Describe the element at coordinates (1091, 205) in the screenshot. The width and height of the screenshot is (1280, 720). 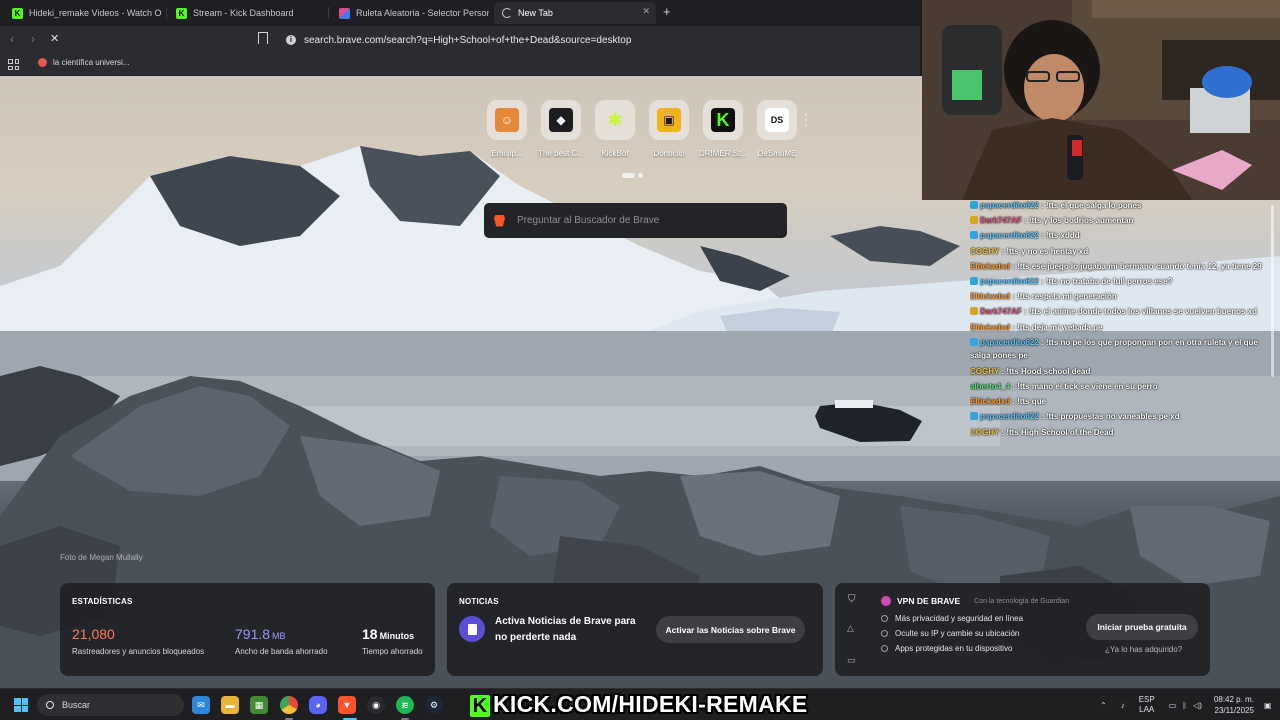
I see `chat-text: : !tts el que salga lo pones` at that location.